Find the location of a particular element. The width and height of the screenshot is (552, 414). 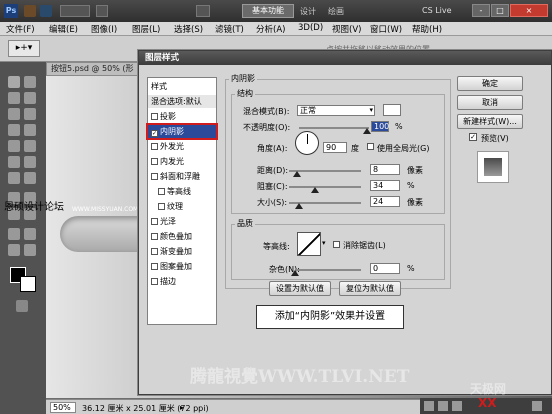

anti-alias-checkbox is located at coordinates (336, 244).